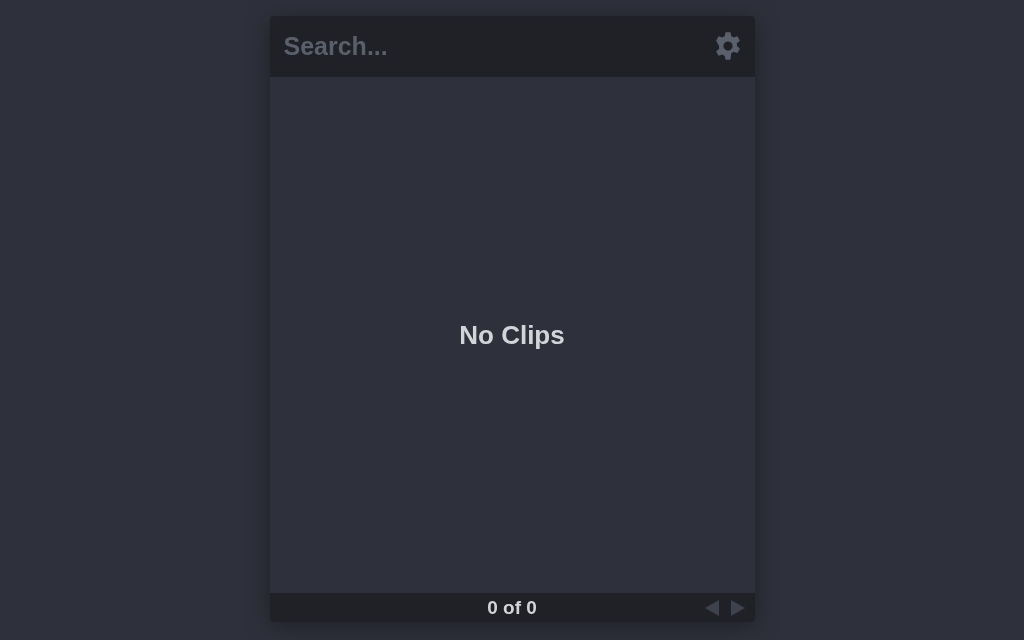  I want to click on clip-counter: 0 of 0, so click(512, 607).